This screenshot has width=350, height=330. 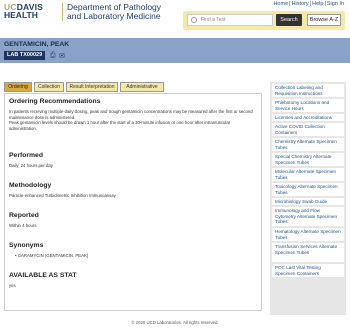 I want to click on sidebar-item-hematology-tubes: Hematology Alternate Specimen Tubes, so click(x=308, y=235).